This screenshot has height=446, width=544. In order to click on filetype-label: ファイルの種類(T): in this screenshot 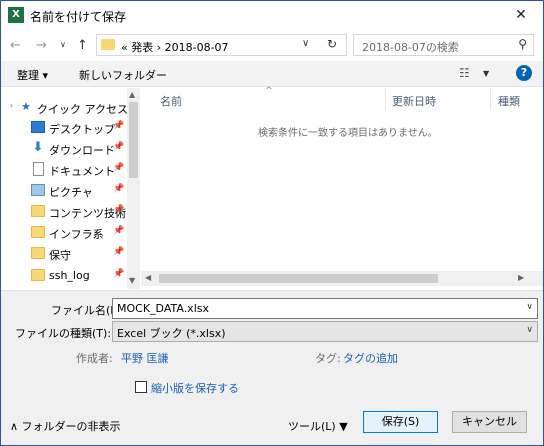, I will do `click(63, 333)`.